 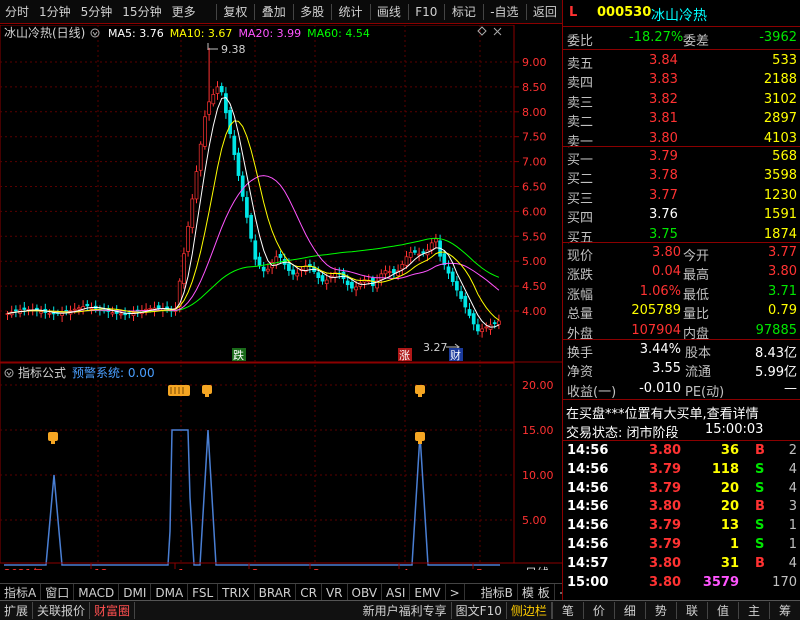 I want to click on toolbar-right-1: 叠加, so click(x=274, y=12).